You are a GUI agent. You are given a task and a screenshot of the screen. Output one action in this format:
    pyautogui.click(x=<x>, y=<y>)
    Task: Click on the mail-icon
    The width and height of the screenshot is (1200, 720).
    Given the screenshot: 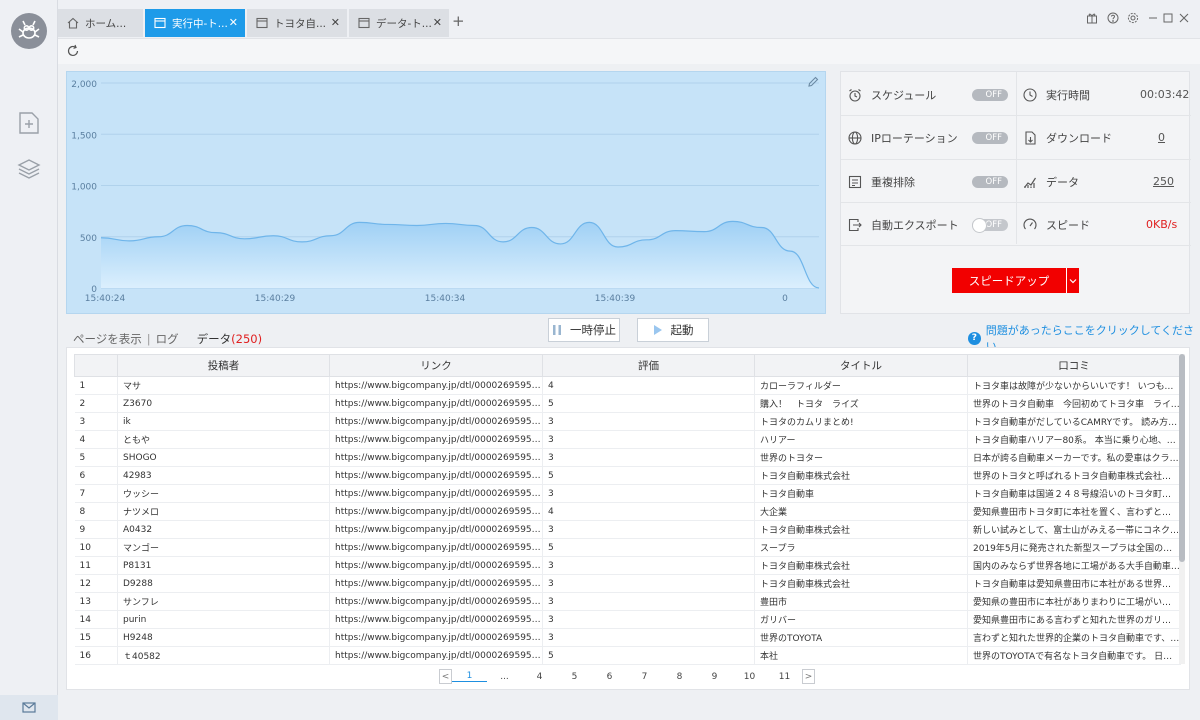 What is the action you would take?
    pyautogui.click(x=29, y=707)
    